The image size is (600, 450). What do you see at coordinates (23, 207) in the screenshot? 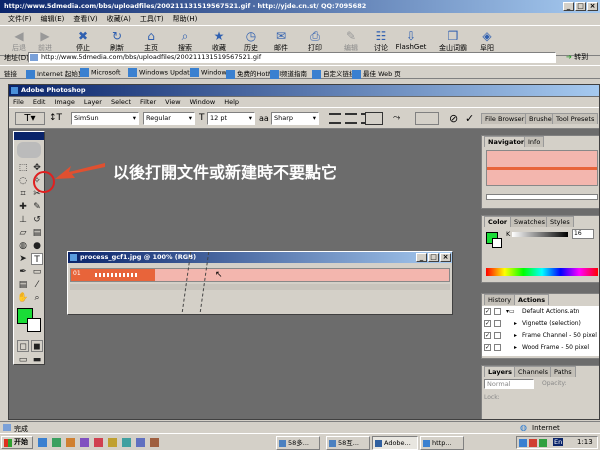
I see `healing-brush-icon: ✚` at bounding box center [23, 207].